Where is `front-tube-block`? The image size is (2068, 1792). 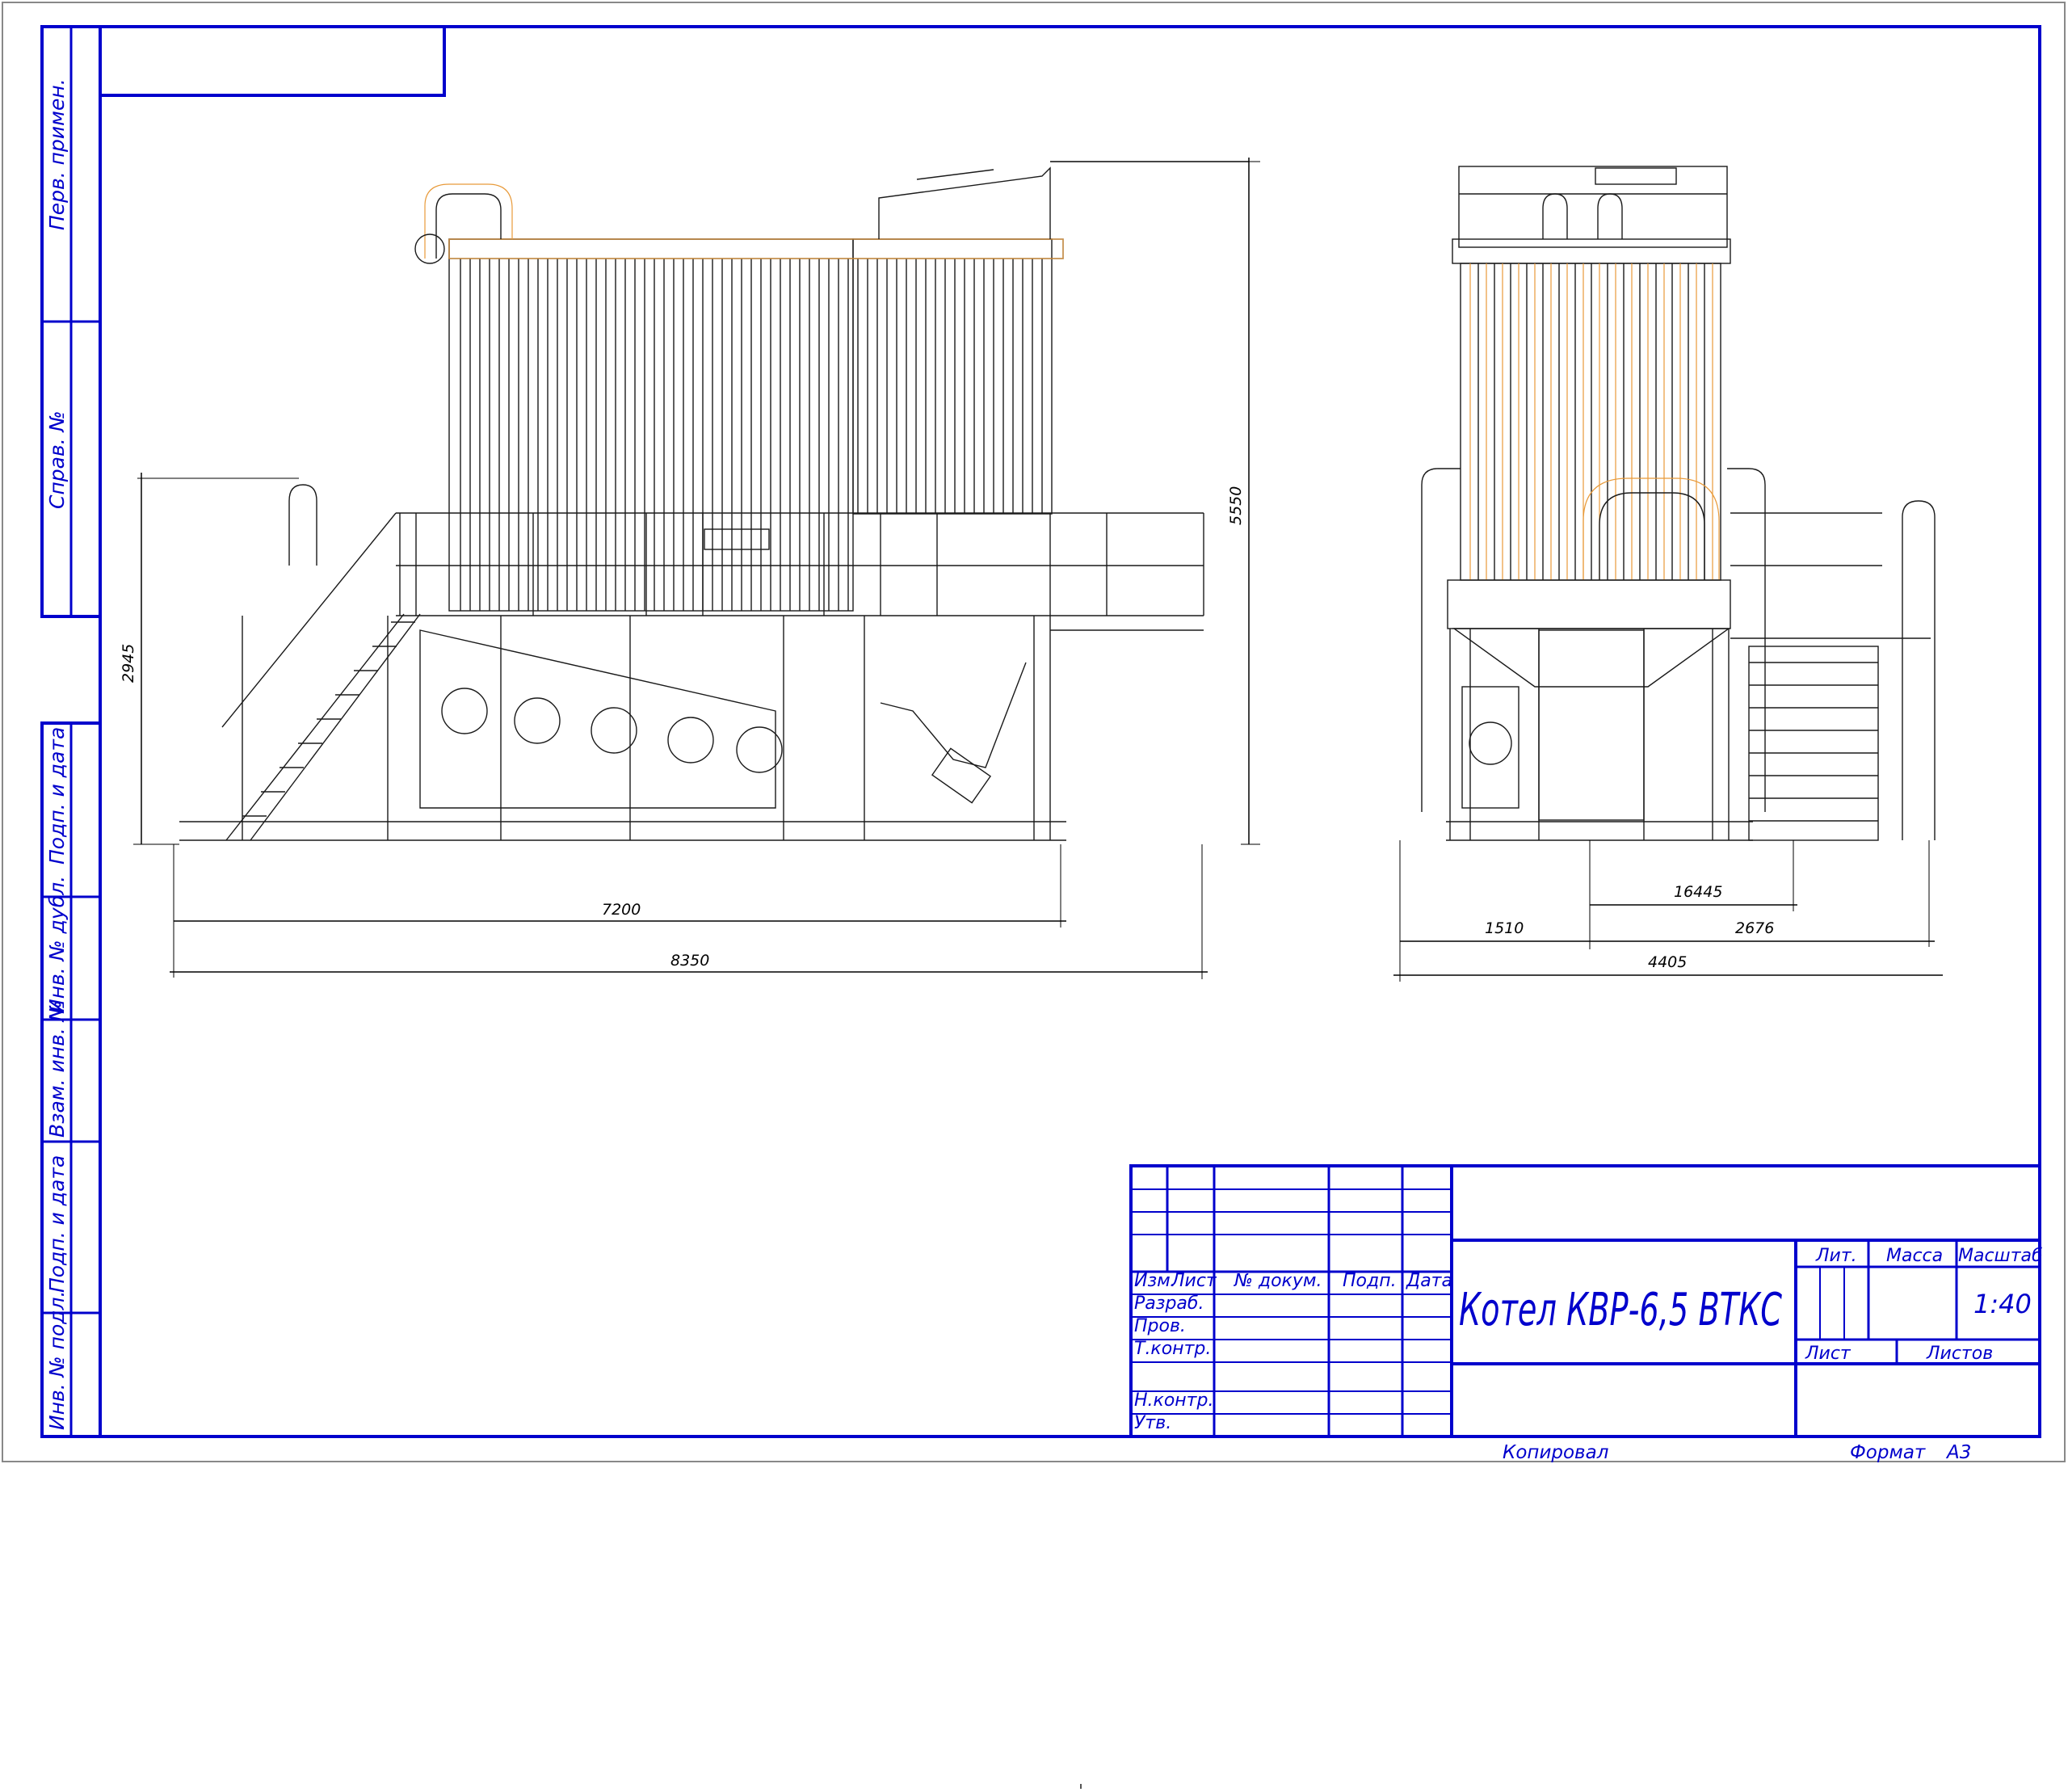
front-tube-block is located at coordinates (1591, 422).